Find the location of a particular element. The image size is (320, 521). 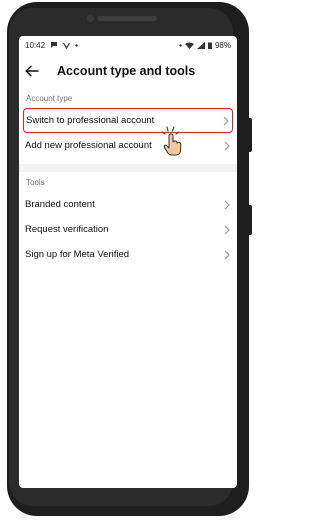

branded-content-item: Branded content is located at coordinates (128, 204).